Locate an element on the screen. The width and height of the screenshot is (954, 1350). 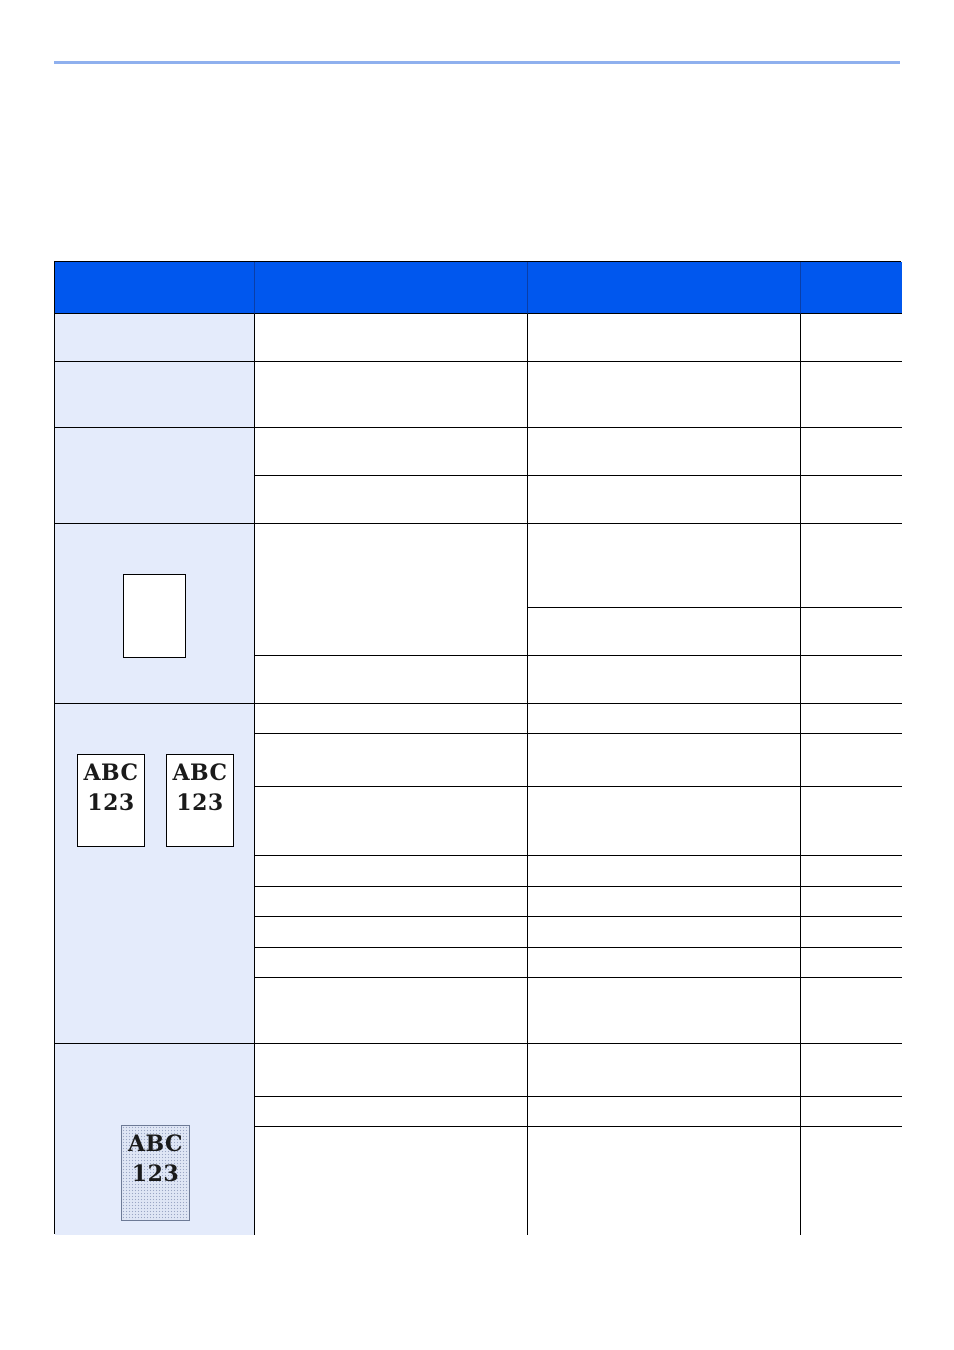
sample-page-right: ABC 123 is located at coordinates (200, 800).